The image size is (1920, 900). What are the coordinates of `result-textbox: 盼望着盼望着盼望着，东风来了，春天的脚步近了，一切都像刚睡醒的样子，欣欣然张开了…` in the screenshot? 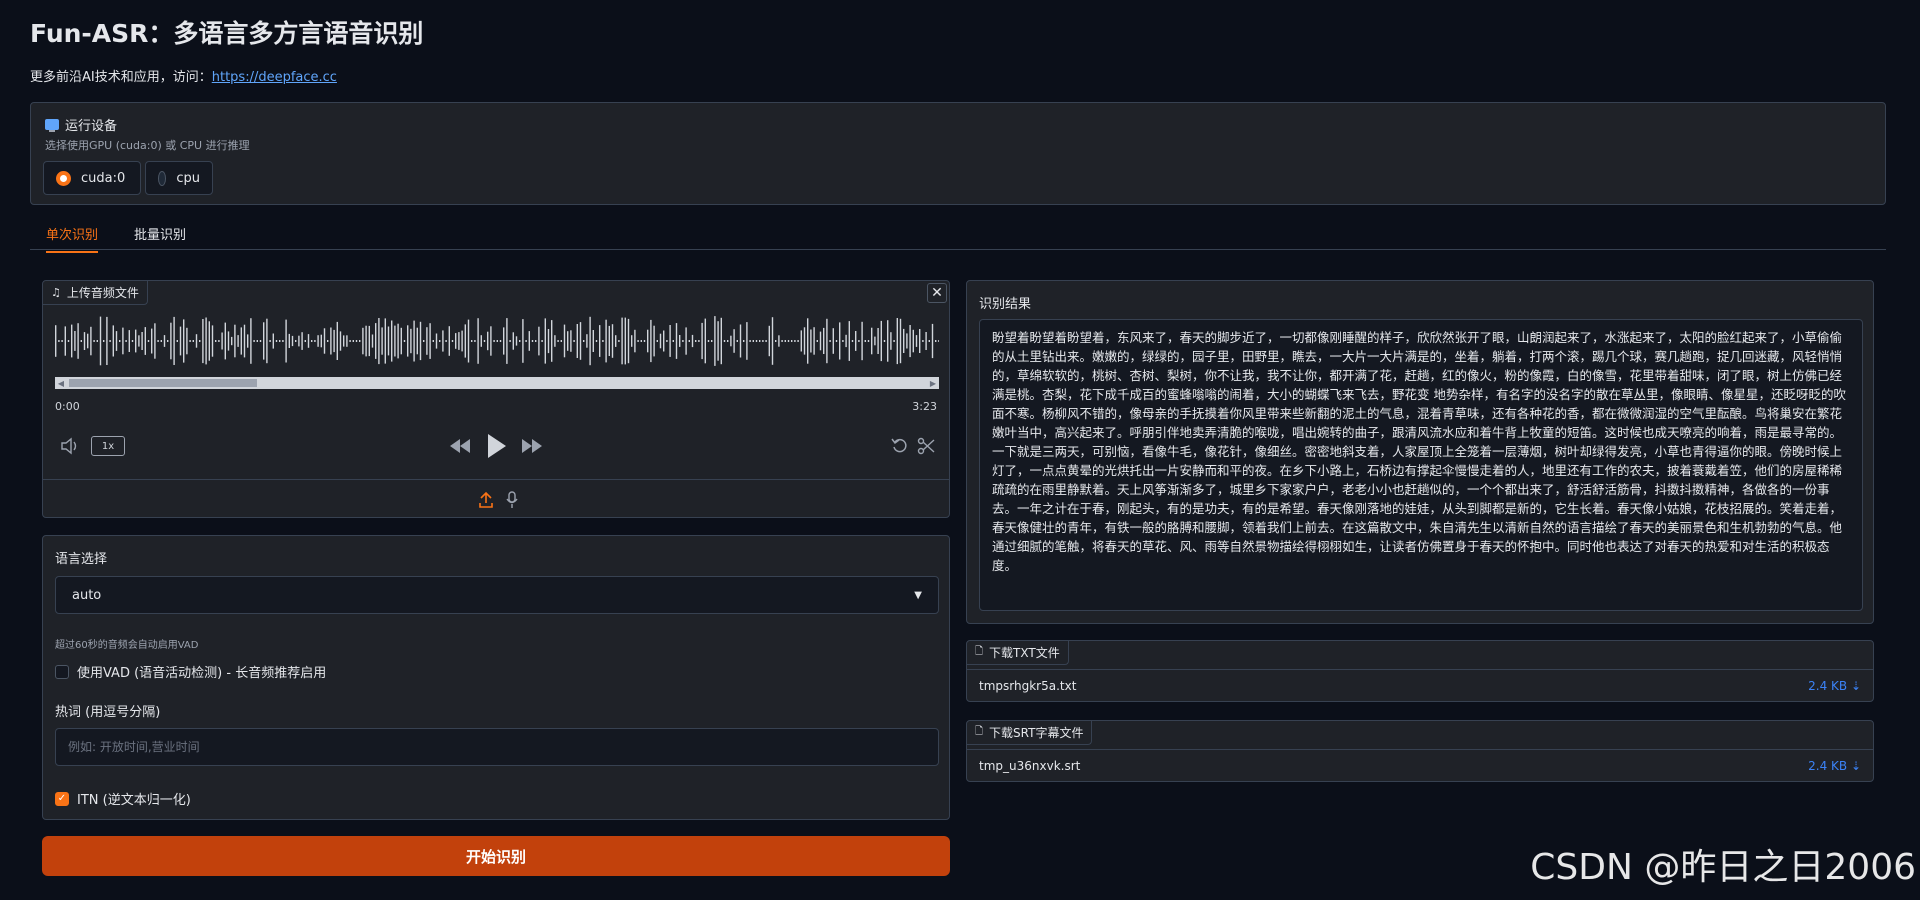 It's located at (1421, 465).